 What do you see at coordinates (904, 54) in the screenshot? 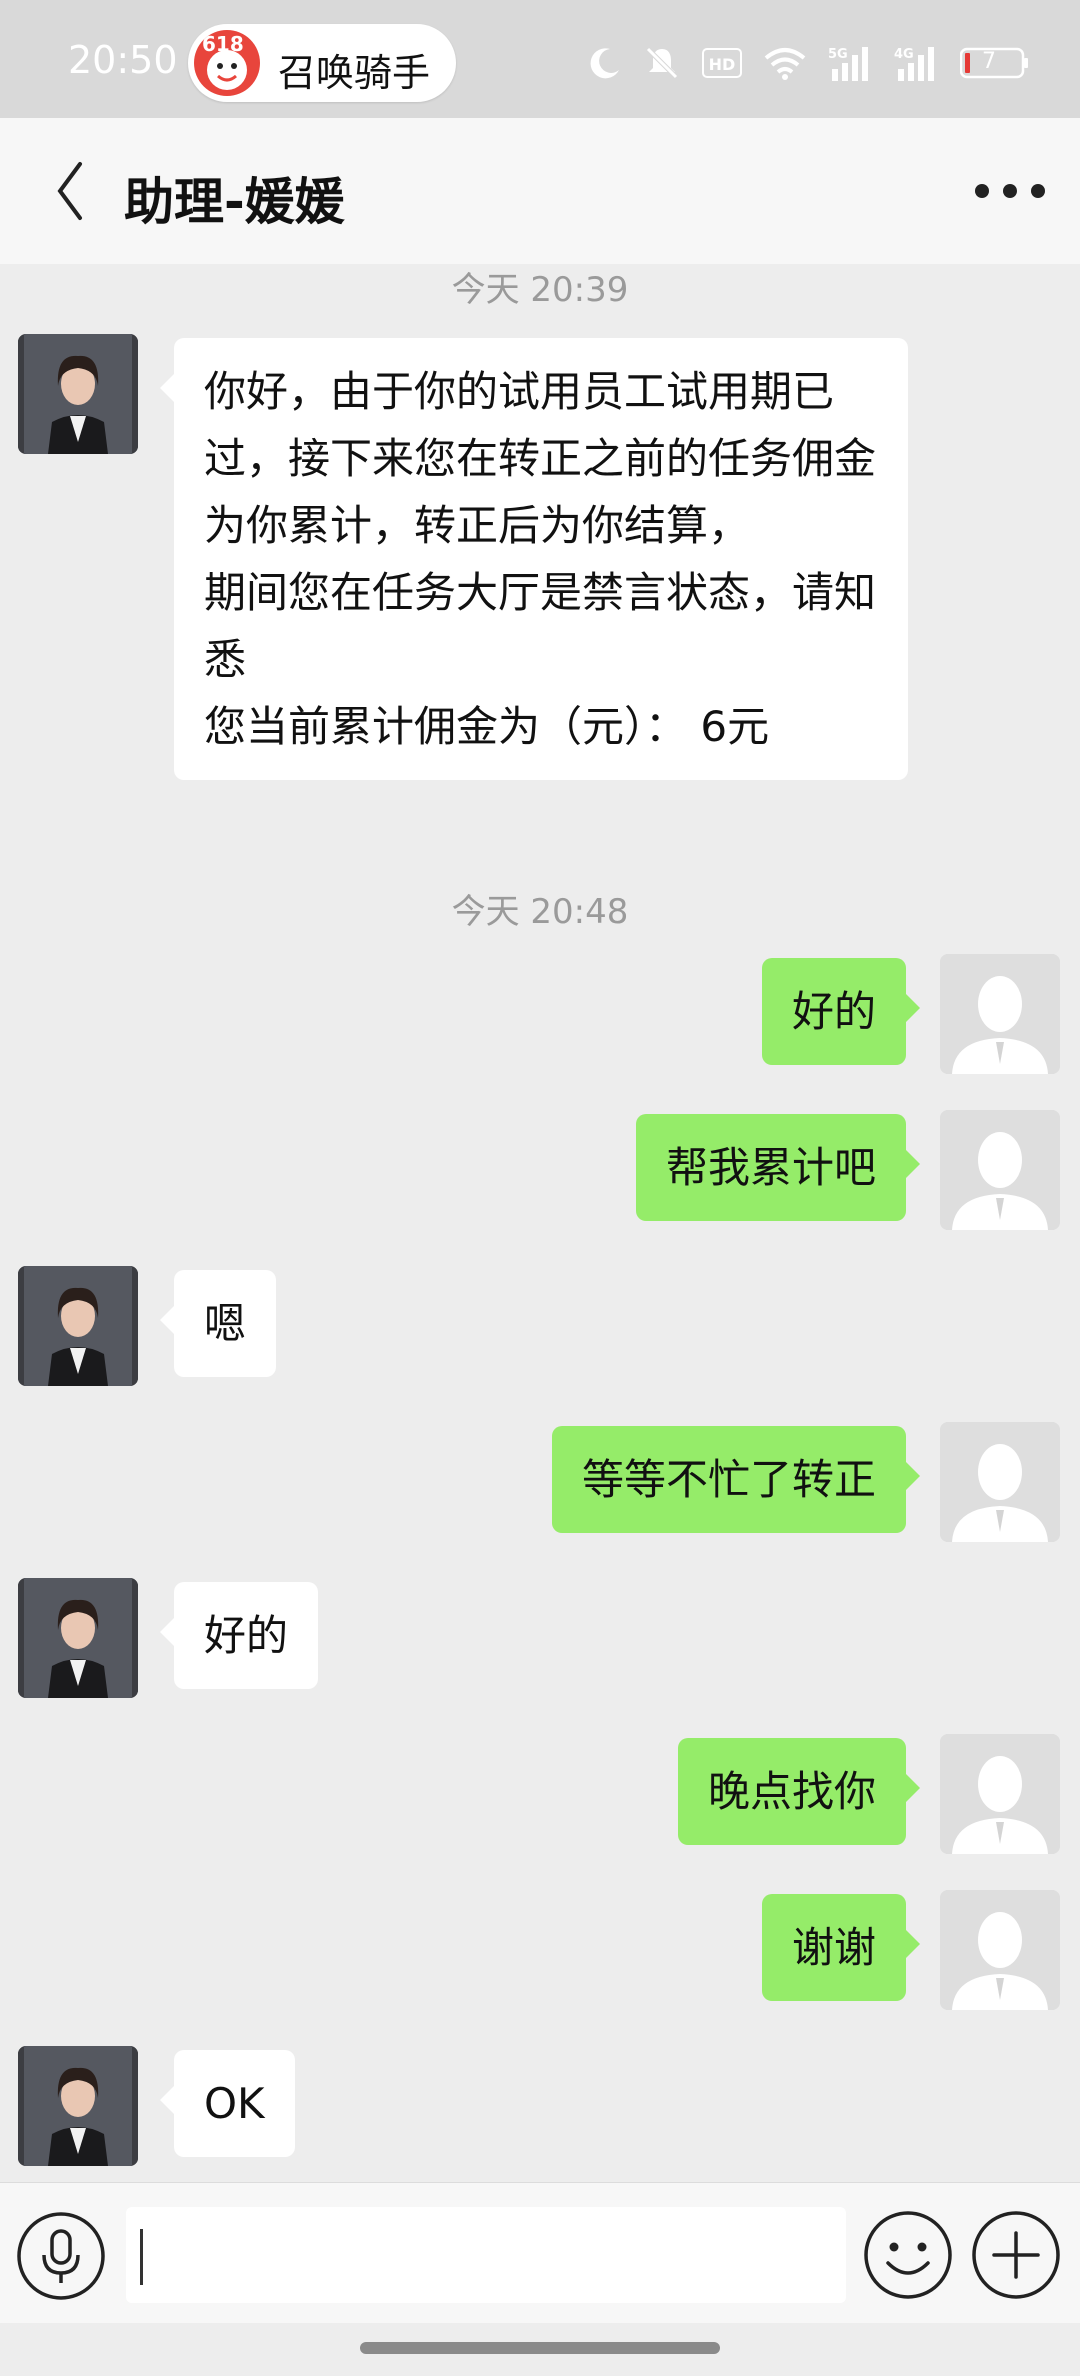
I see `svg-text: 4G` at bounding box center [904, 54].